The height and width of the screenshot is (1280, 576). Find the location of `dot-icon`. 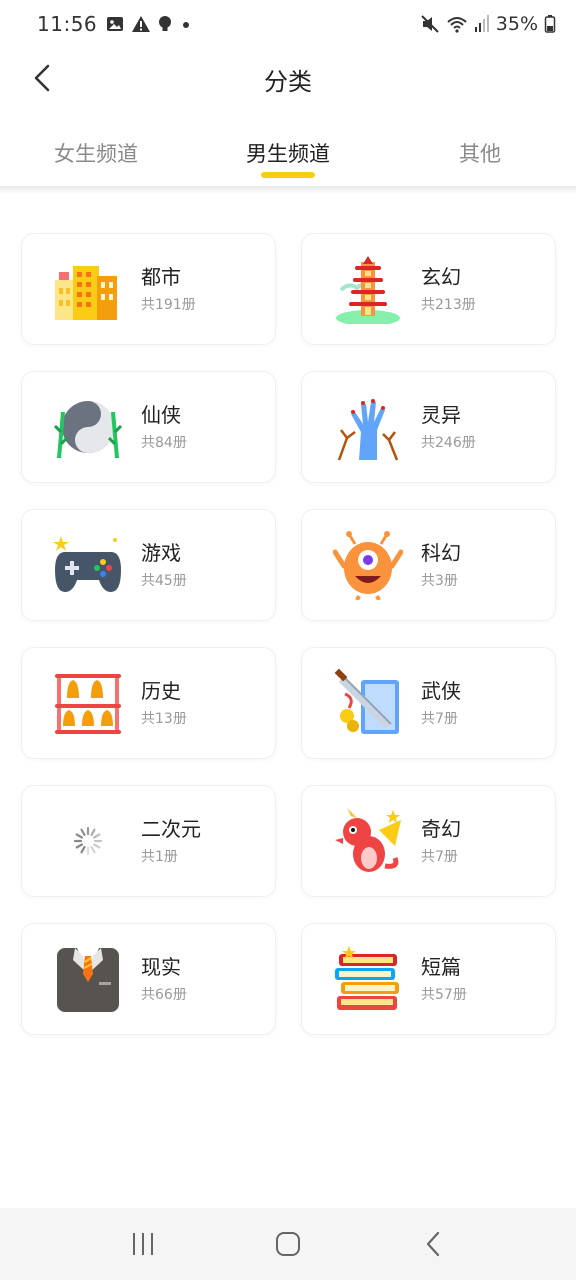

dot-icon is located at coordinates (186, 25).